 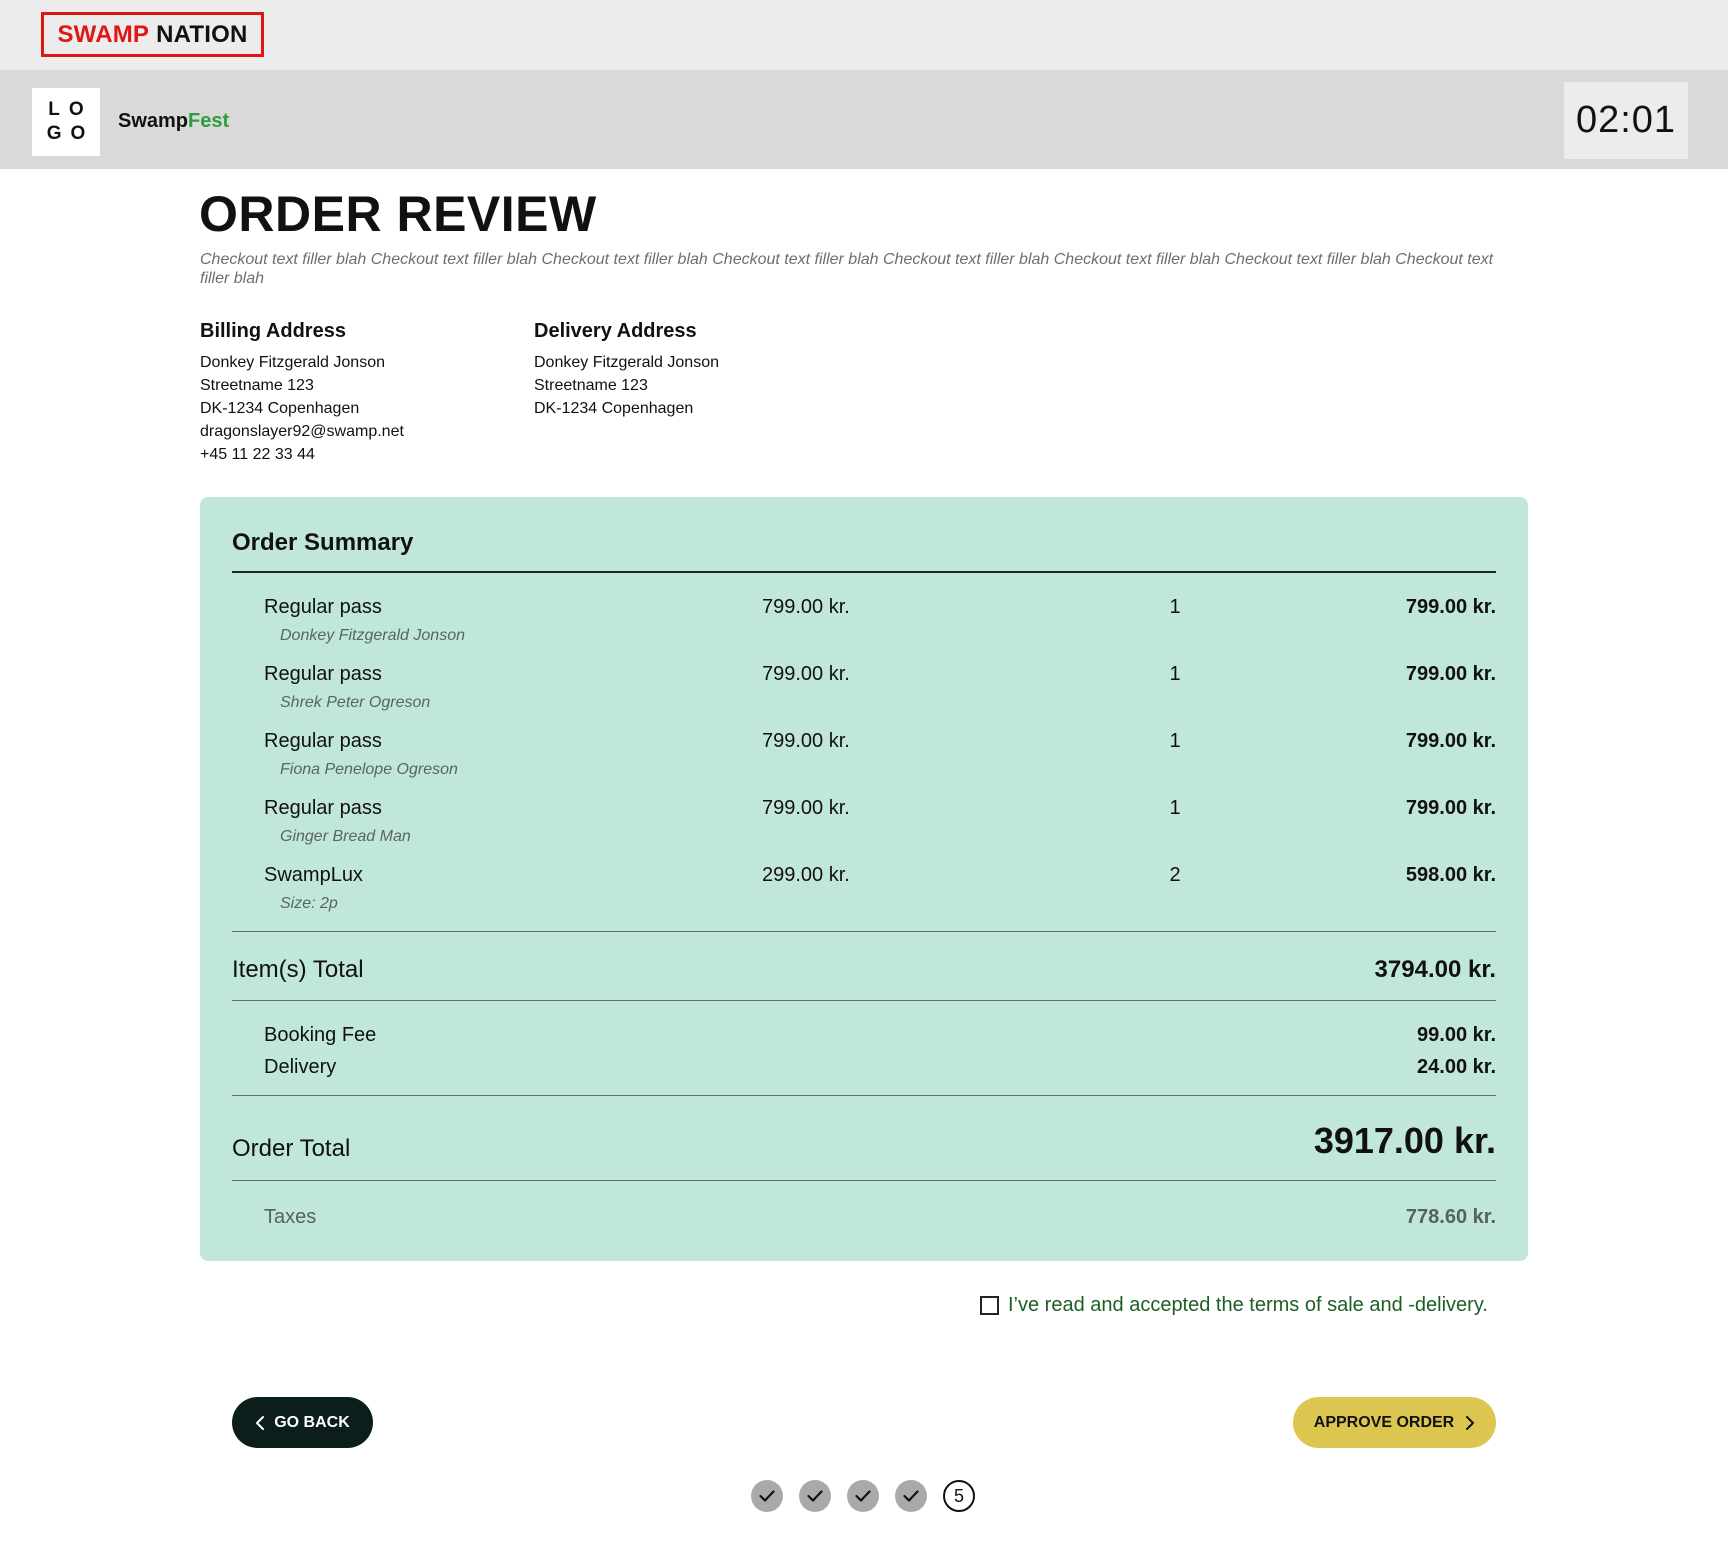 I want to click on delivery-city: DK-1234 Copenhagen, so click(x=614, y=408).